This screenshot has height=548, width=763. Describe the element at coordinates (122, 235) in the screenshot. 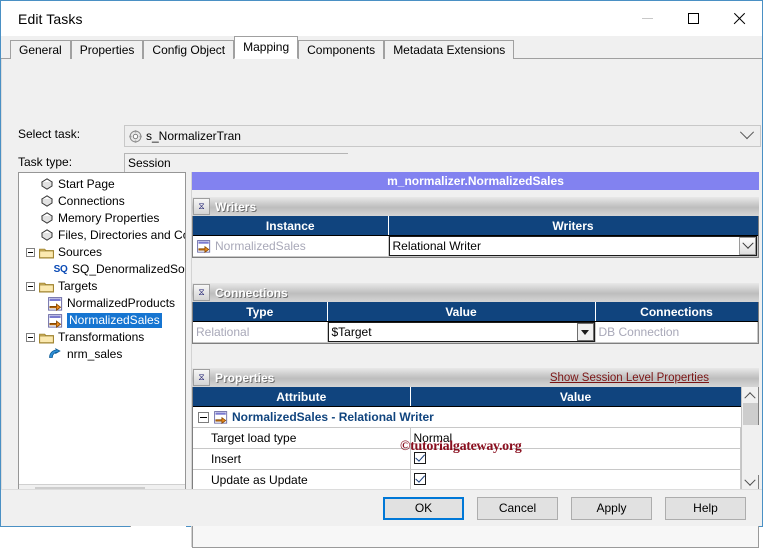

I see `tree-item-label: Files, Directories and Com` at that location.